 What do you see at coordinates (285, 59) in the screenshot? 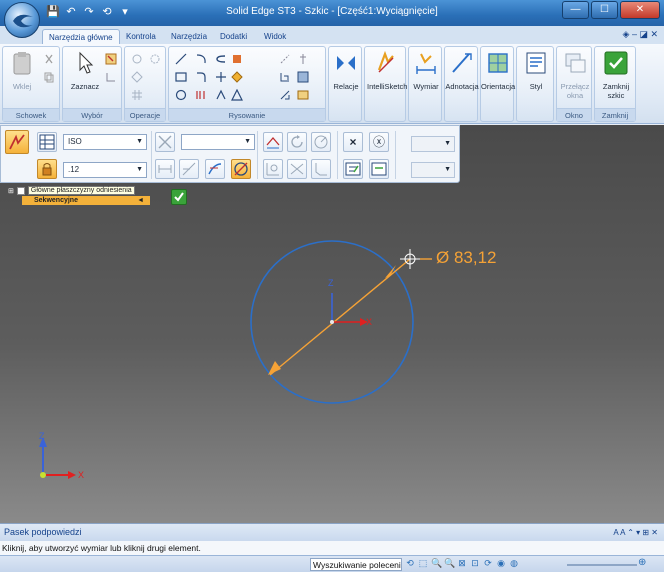
I see `construction-icon` at bounding box center [285, 59].